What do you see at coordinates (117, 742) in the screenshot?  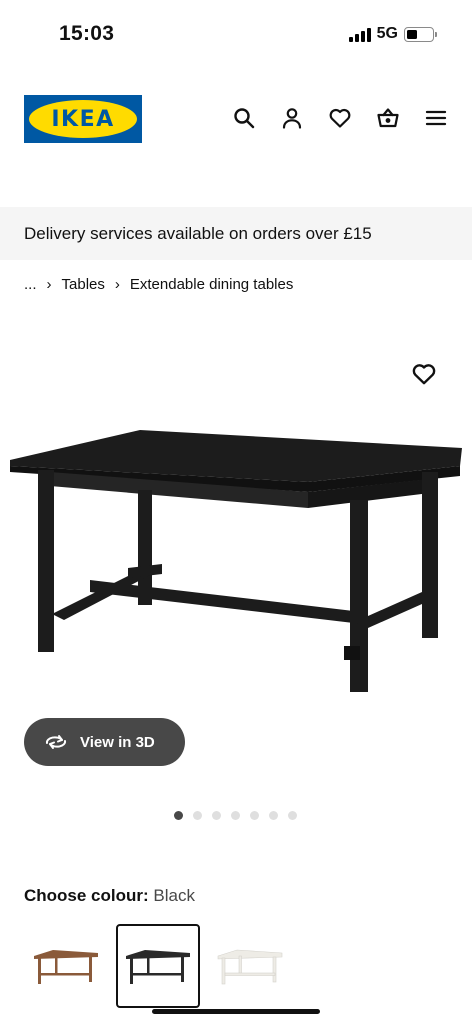 I see `view-in-3d-label: View in 3D` at bounding box center [117, 742].